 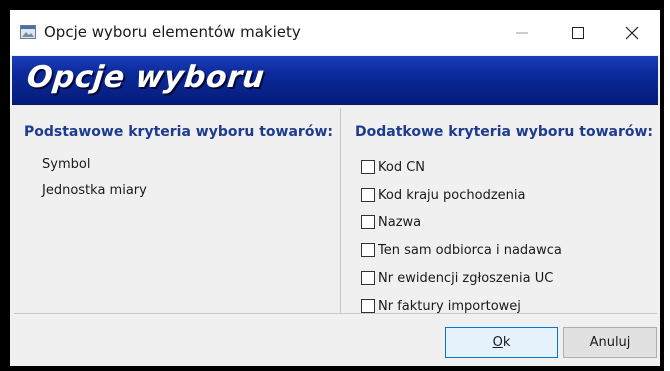 What do you see at coordinates (28, 32) in the screenshot?
I see `app-window-icon` at bounding box center [28, 32].